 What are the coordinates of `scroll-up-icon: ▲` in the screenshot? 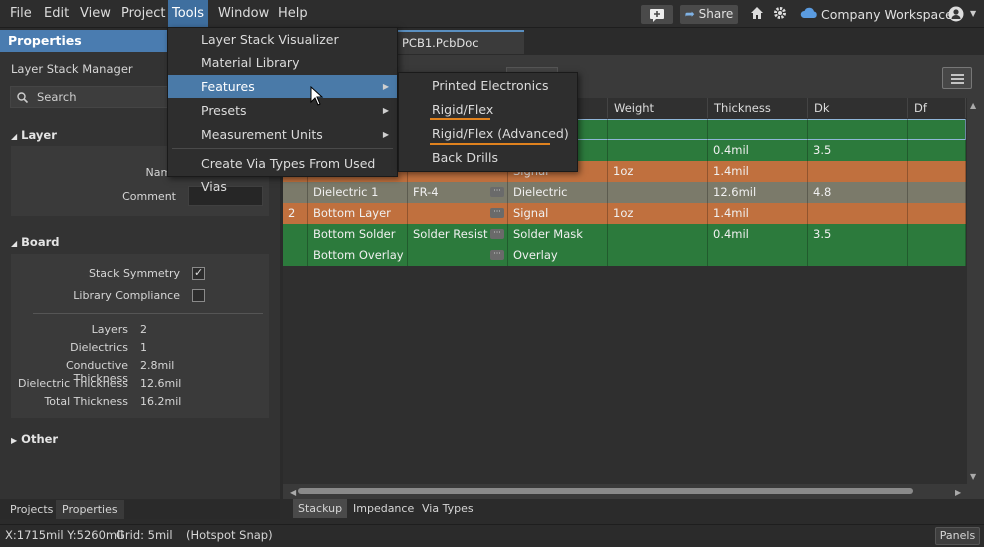 It's located at (973, 105).